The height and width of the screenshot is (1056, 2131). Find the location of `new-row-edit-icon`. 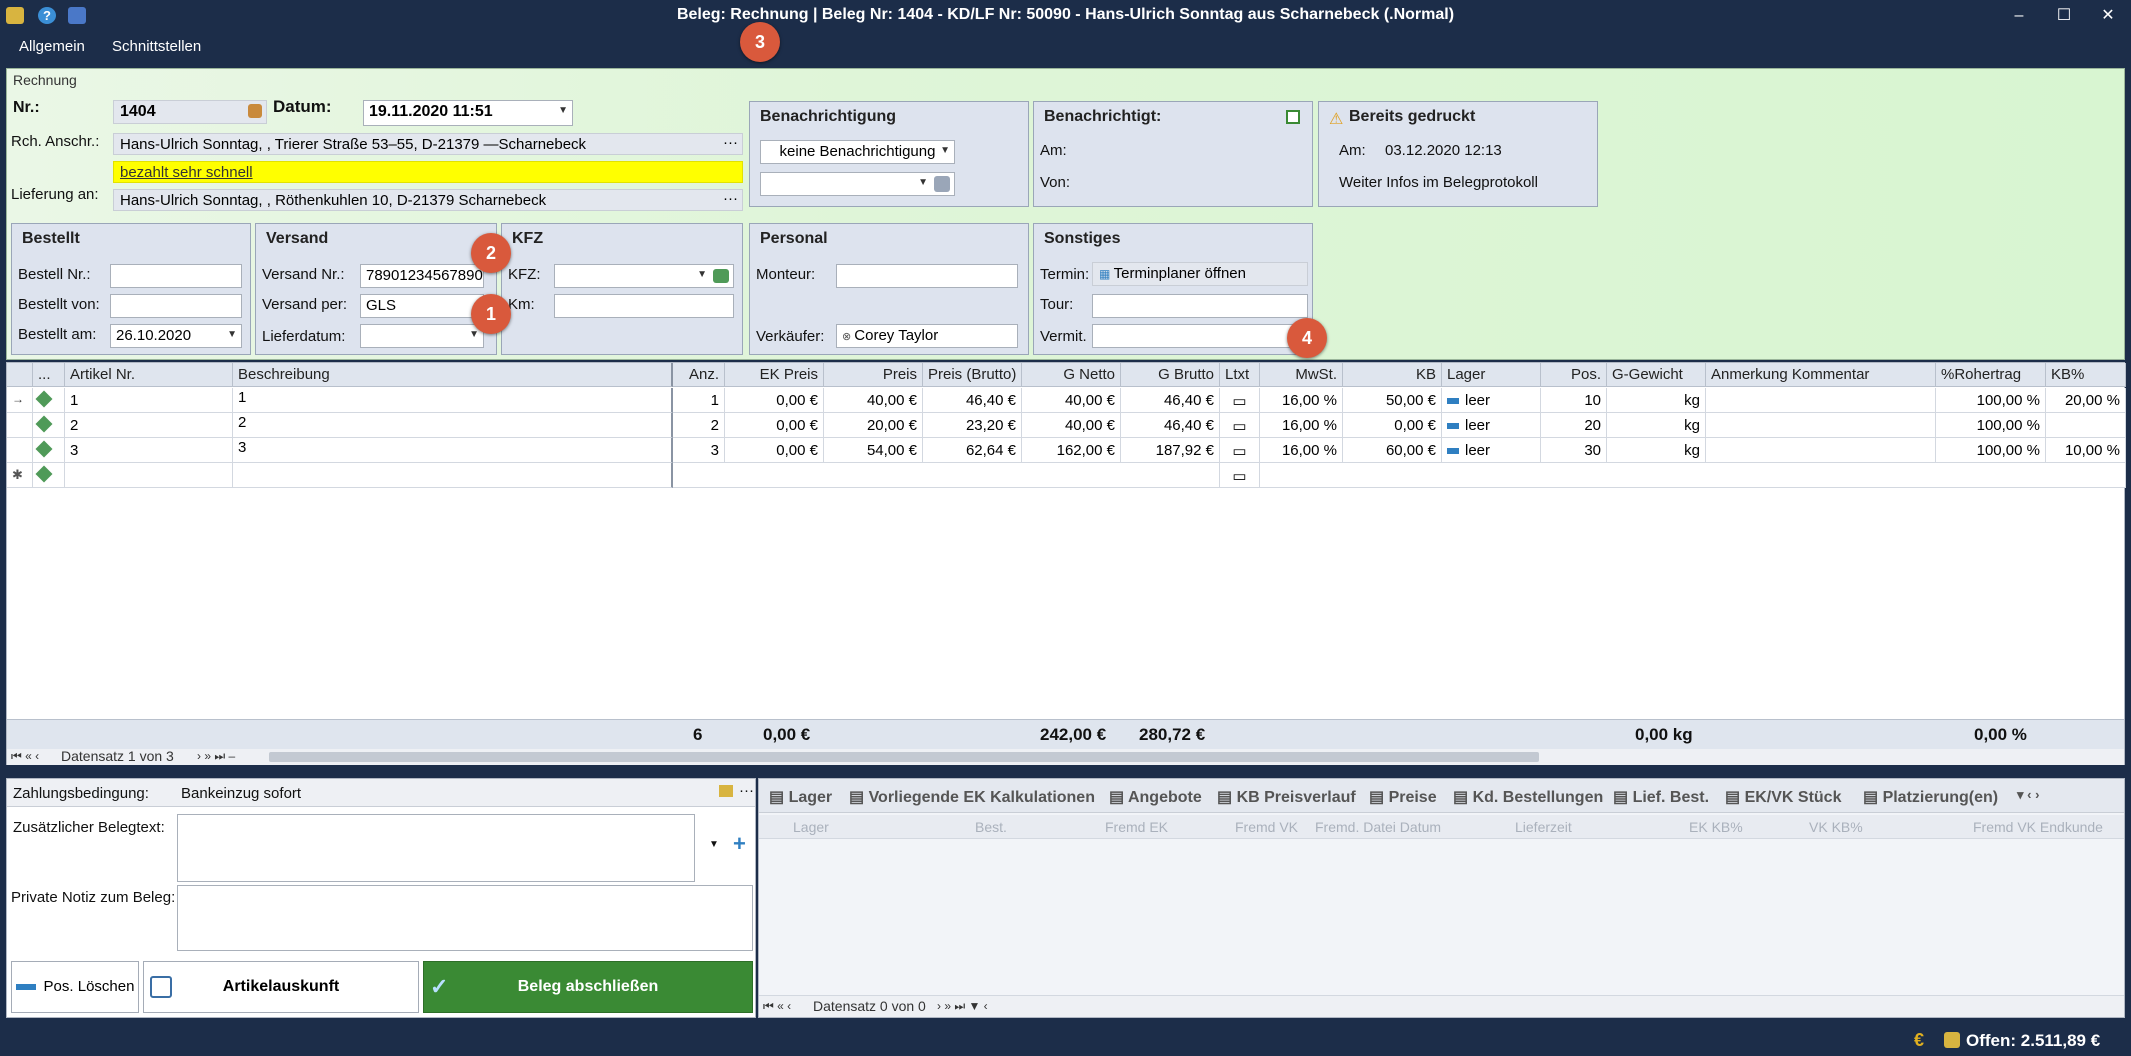

new-row-edit-icon is located at coordinates (49, 475).